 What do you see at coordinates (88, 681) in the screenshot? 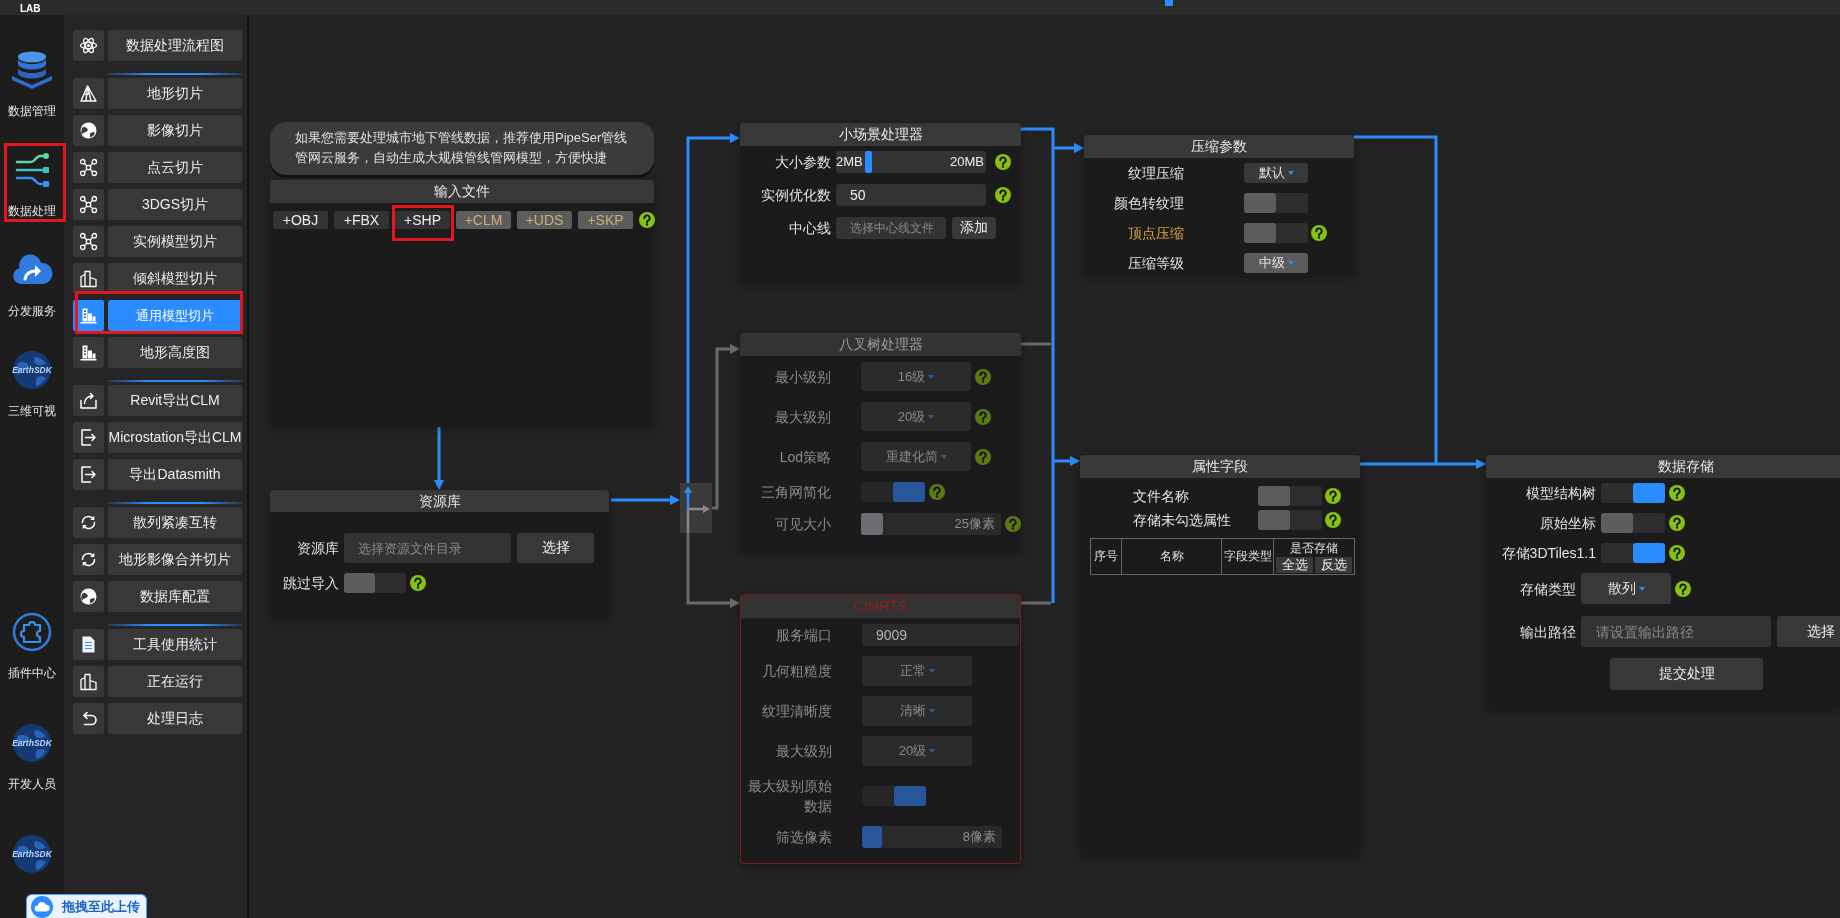
I see `buildings-icon` at bounding box center [88, 681].